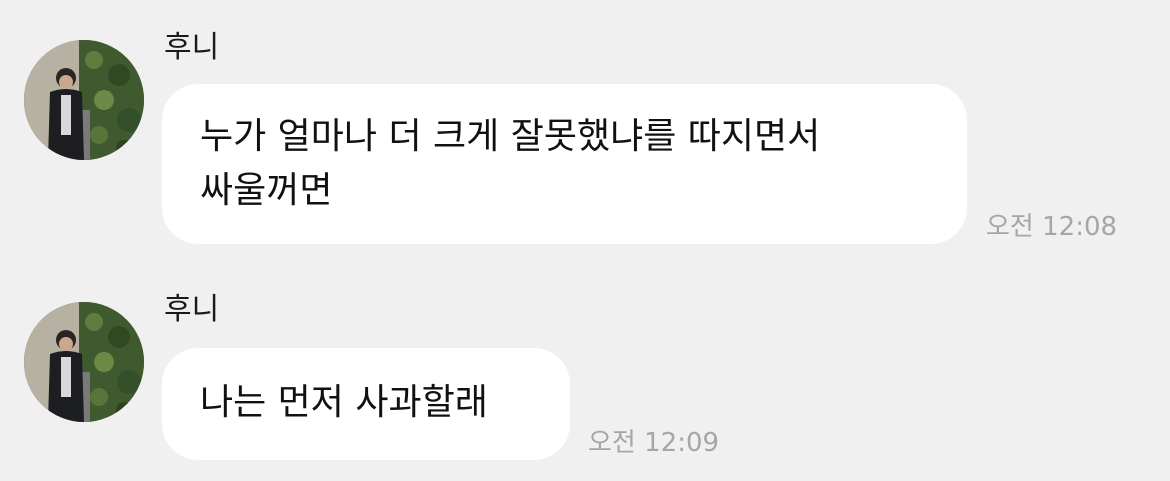 The height and width of the screenshot is (481, 1170). What do you see at coordinates (266, 190) in the screenshot?
I see `message-text-line: 싸울꺼면` at bounding box center [266, 190].